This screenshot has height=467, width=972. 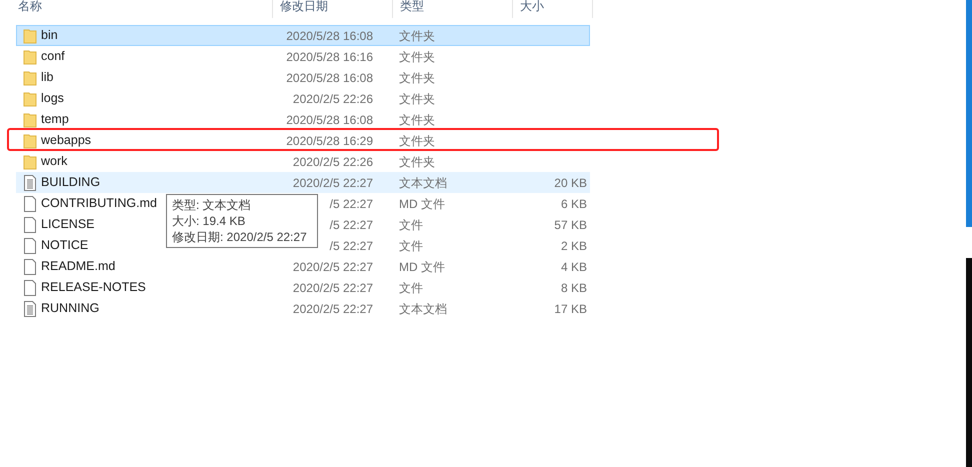 I want to click on table-cell-text: 17 KB, so click(x=570, y=309).